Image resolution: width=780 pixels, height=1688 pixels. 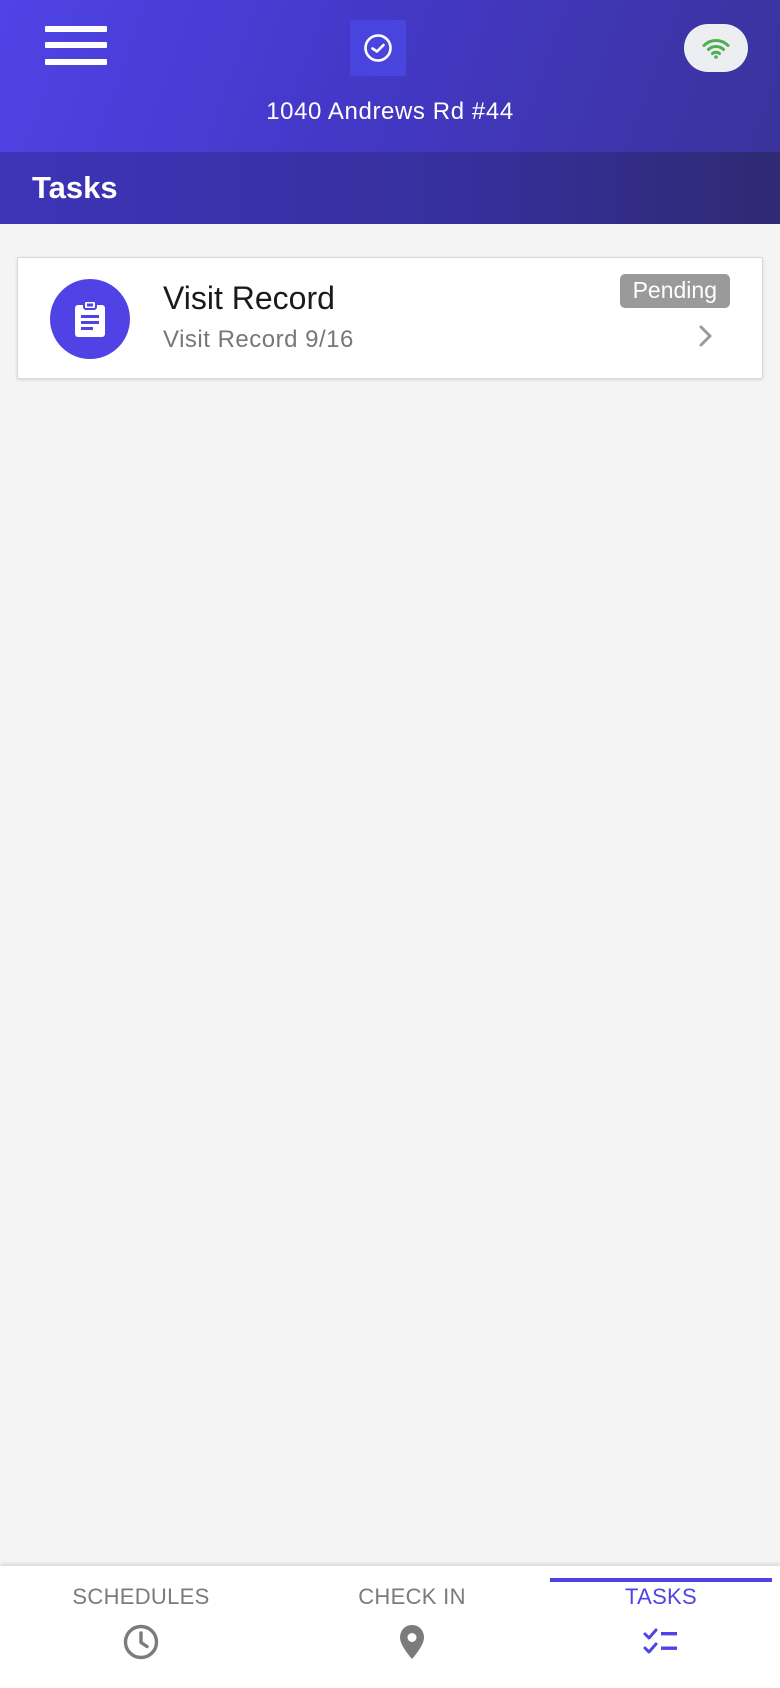 What do you see at coordinates (75, 187) in the screenshot?
I see `page-title: Tasks` at bounding box center [75, 187].